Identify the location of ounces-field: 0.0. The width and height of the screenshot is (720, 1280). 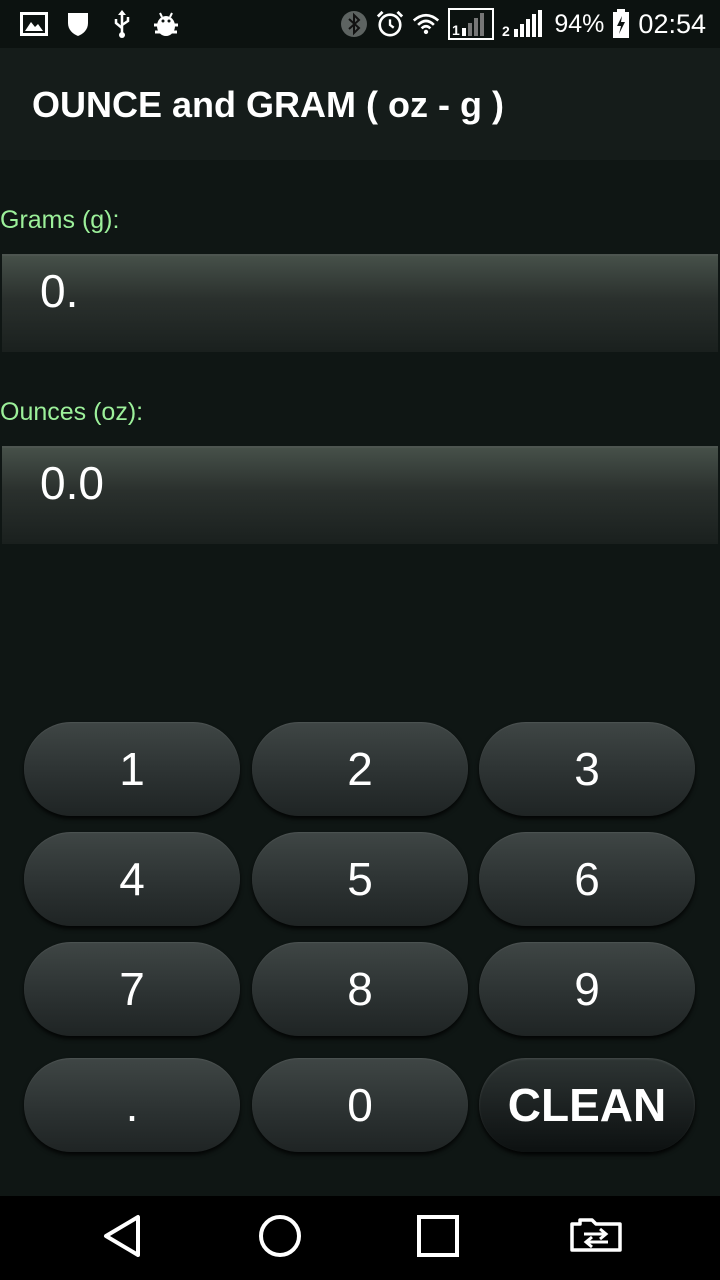
(360, 495).